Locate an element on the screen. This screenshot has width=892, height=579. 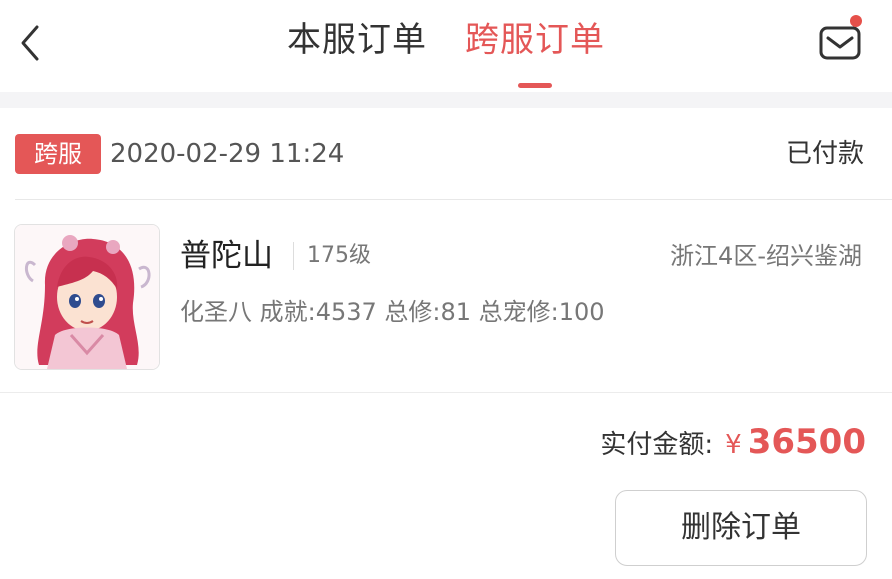
character-stats: 化圣八 成就:4537 总修:81 总宠修:100 is located at coordinates (392, 312).